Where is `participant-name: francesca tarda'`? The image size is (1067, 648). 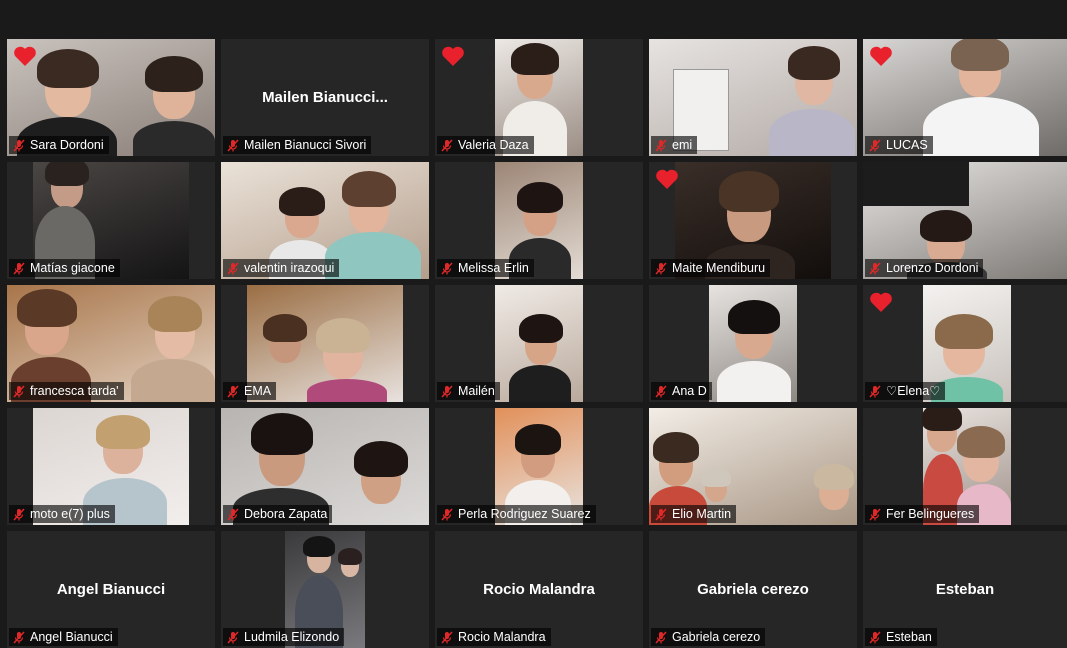 participant-name: francesca tarda' is located at coordinates (74, 391).